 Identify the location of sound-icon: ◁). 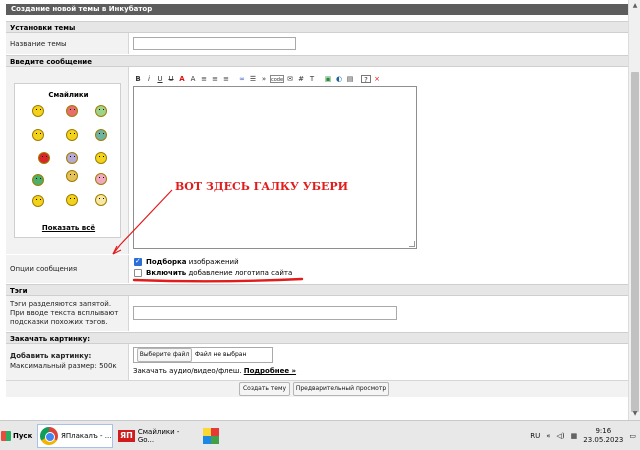
(561, 436).